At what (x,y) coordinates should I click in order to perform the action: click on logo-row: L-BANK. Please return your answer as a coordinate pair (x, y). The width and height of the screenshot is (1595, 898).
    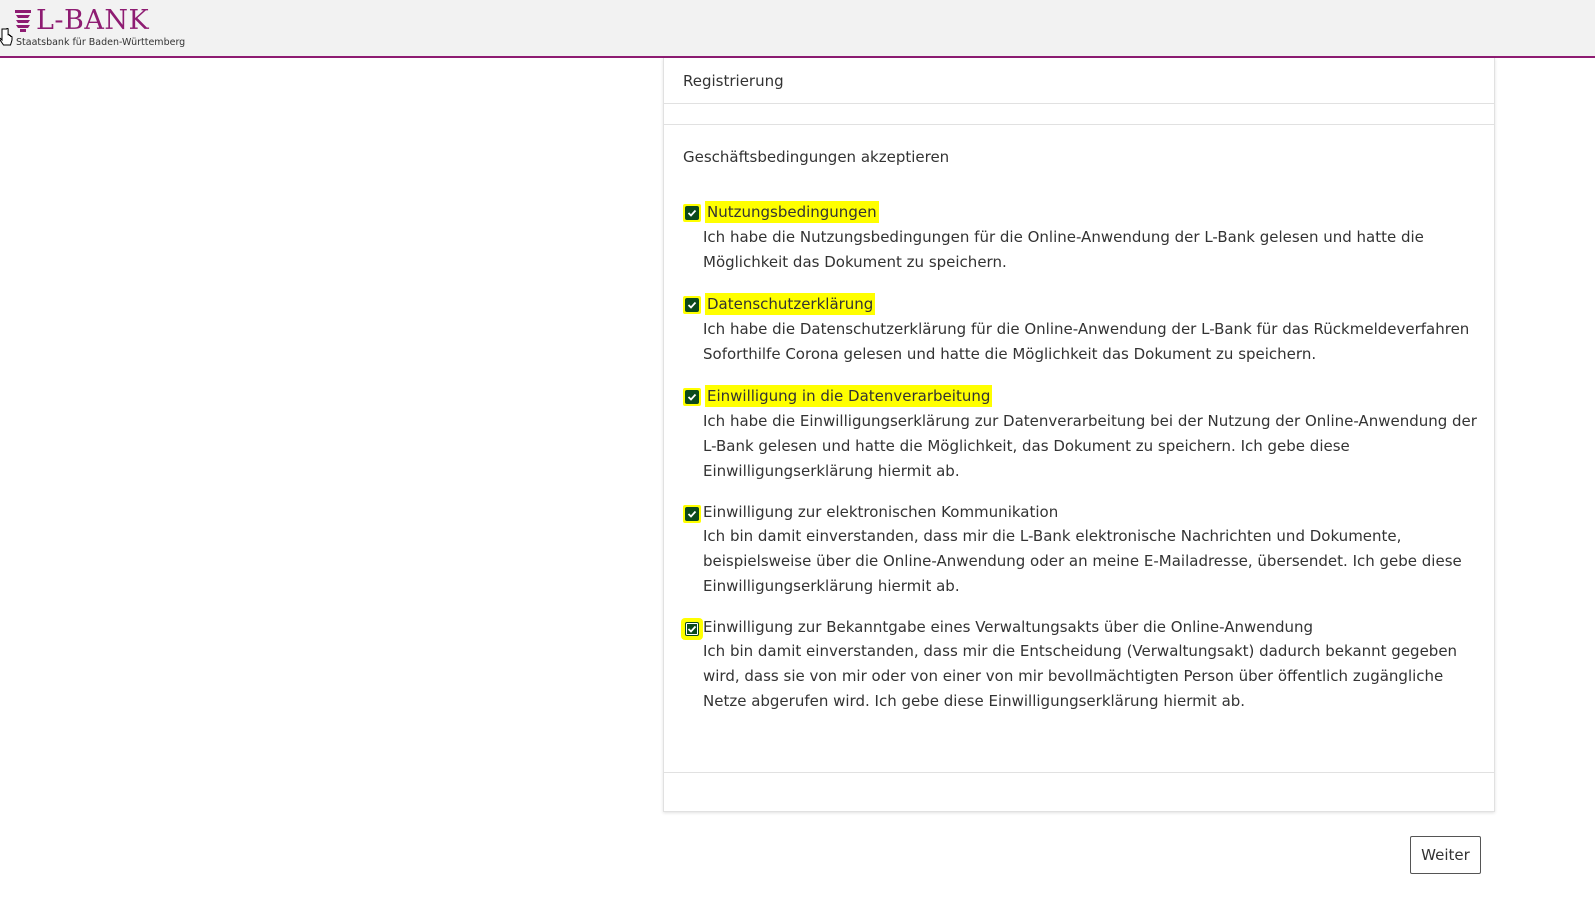
    Looking at the image, I should click on (99, 21).